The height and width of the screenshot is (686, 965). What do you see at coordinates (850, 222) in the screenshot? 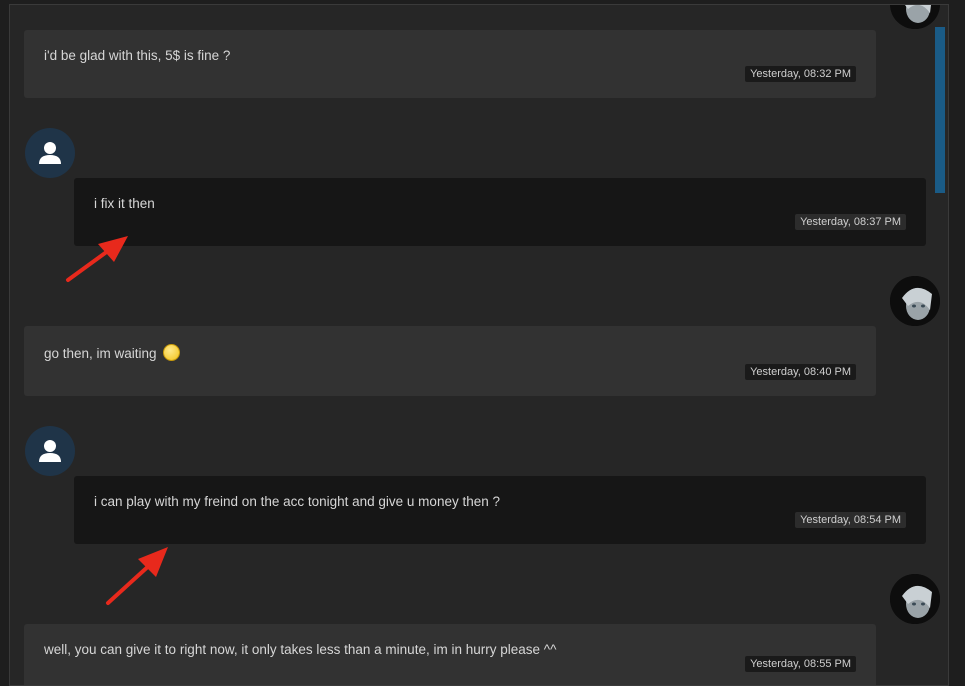
I see `message-timestamp: Yesterday, 08:37 PM` at bounding box center [850, 222].